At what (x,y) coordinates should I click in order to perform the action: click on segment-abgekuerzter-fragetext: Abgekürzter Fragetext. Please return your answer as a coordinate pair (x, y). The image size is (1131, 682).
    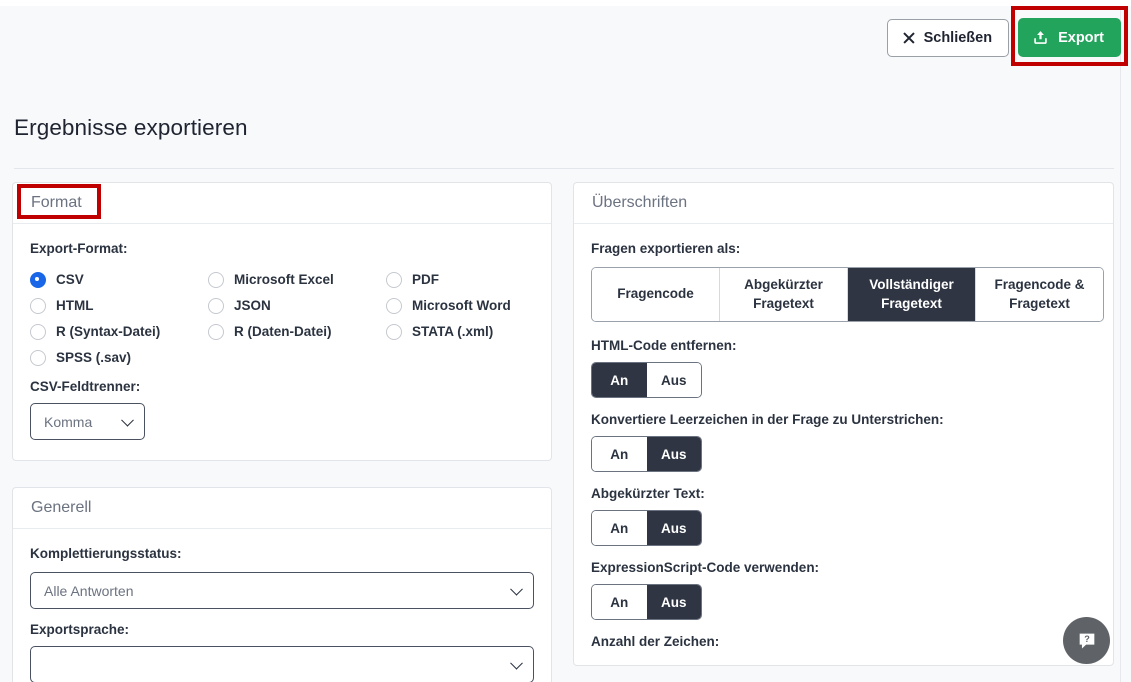
    Looking at the image, I should click on (784, 294).